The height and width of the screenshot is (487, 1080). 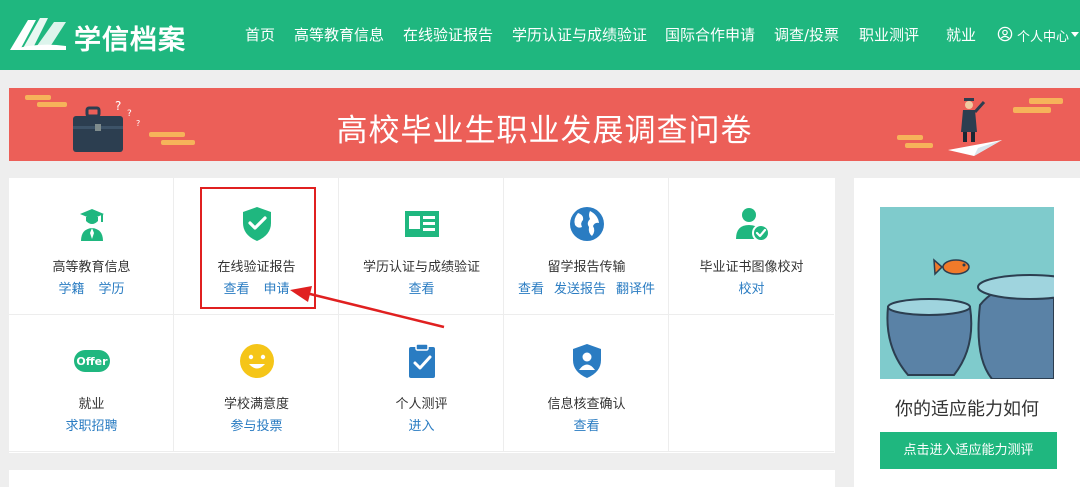 I want to click on service-employment: Offer 就业 求职招聘, so click(x=91, y=383).